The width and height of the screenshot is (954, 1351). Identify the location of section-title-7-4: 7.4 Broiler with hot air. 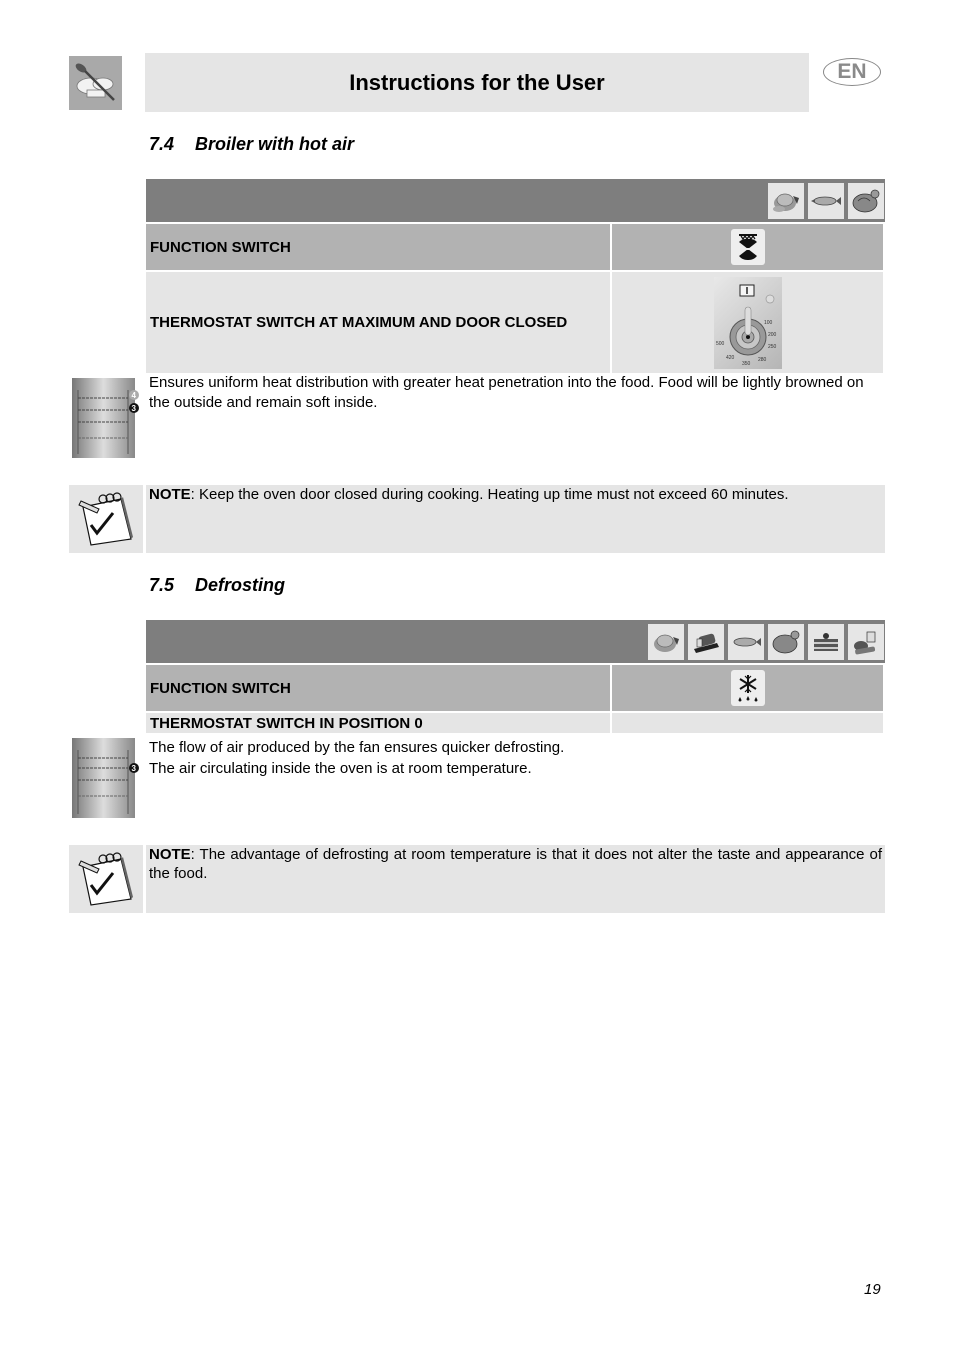
(251, 144).